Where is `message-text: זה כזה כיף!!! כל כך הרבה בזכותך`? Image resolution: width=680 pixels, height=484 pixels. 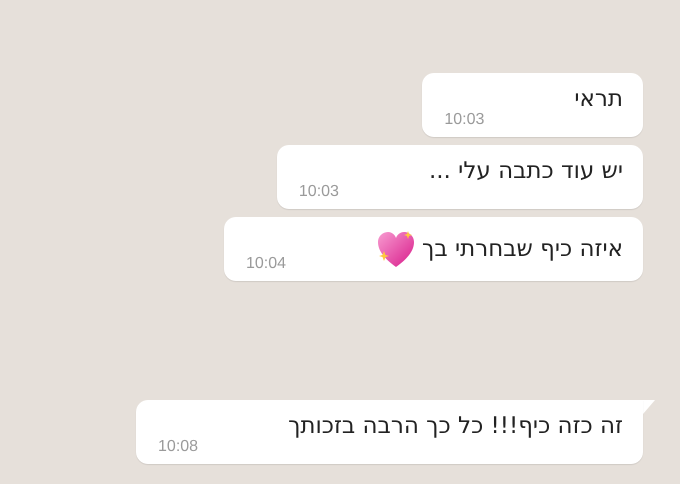
message-text: זה כזה כיף!!! כל כך הרבה בזכותך is located at coordinates (455, 426).